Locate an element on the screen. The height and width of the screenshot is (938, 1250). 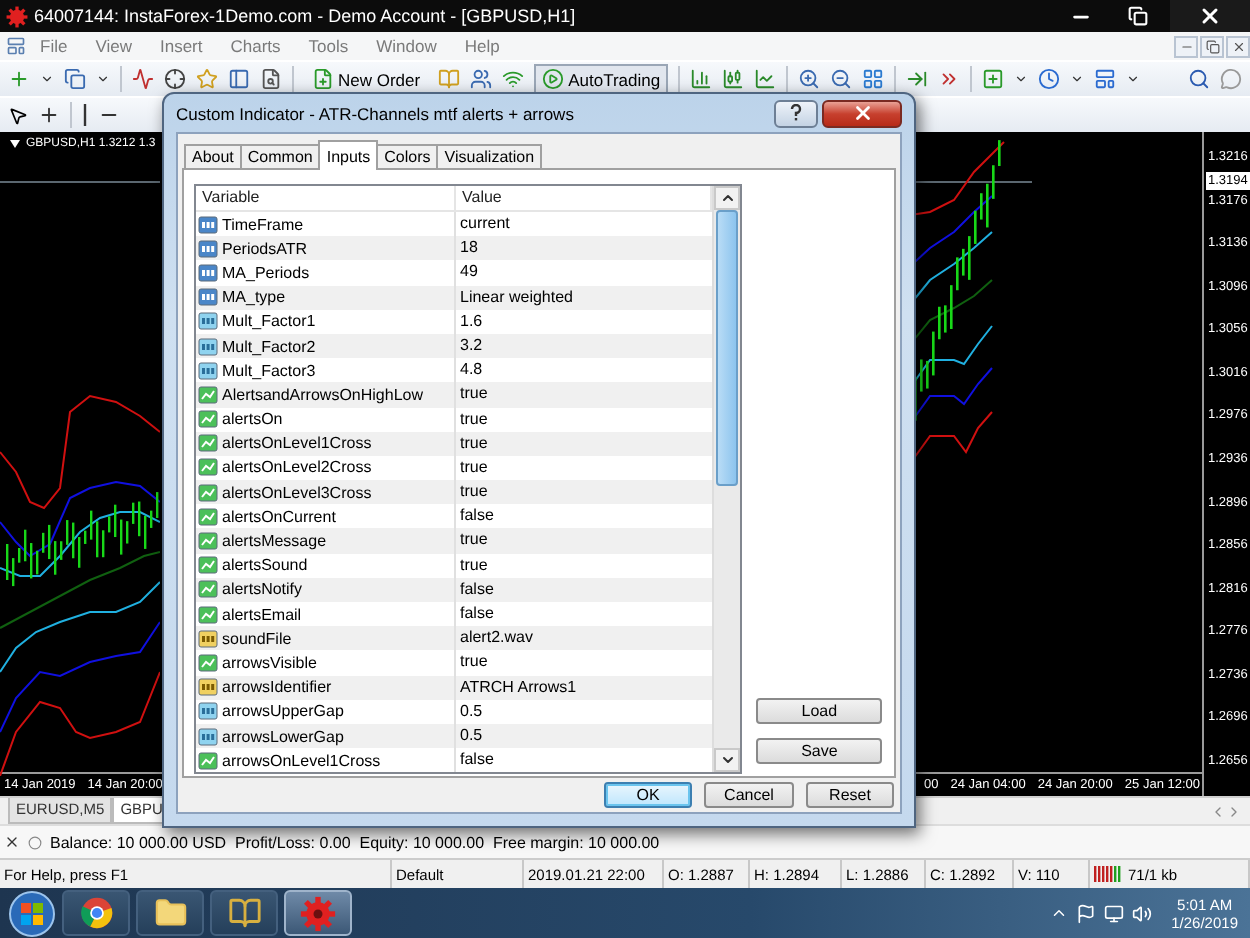
scroll-left-icon is located at coordinates (1218, 812).